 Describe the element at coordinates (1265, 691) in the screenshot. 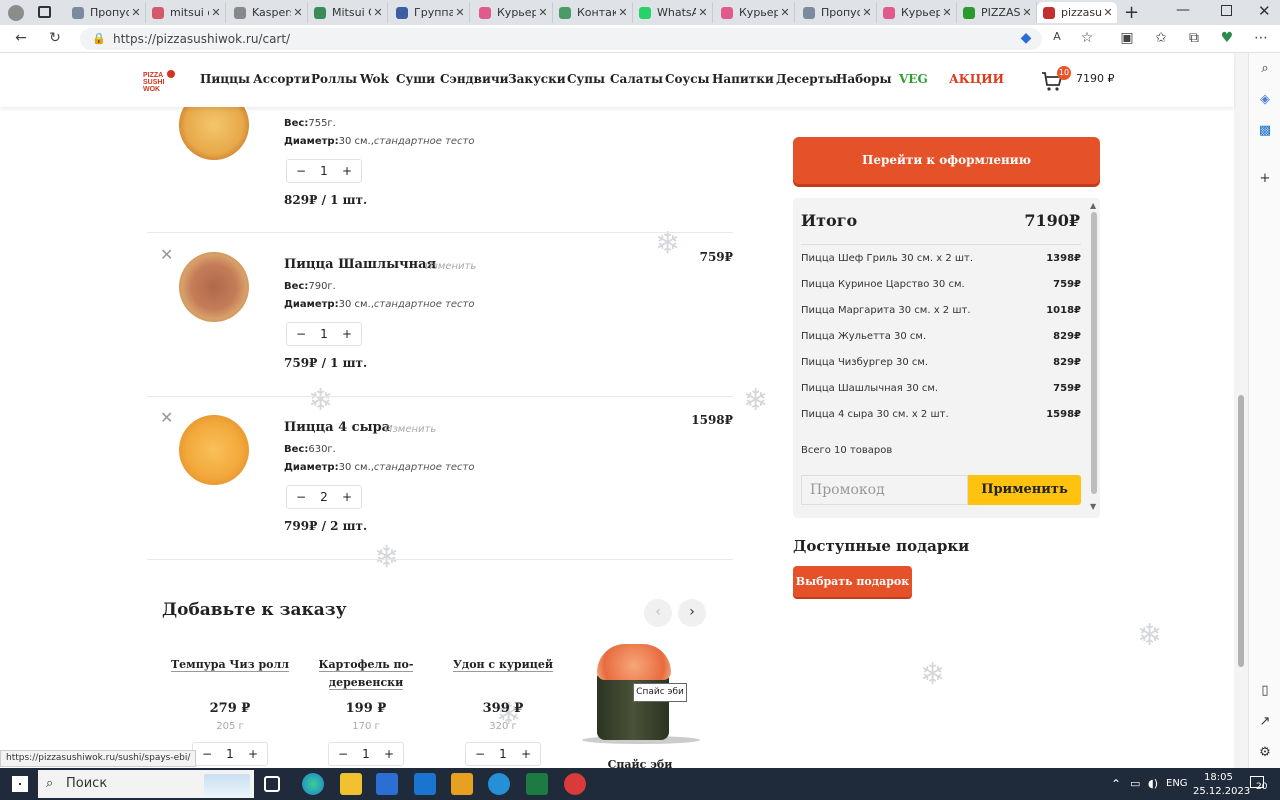

I see `sidebar-toggle-icon: ▯` at that location.